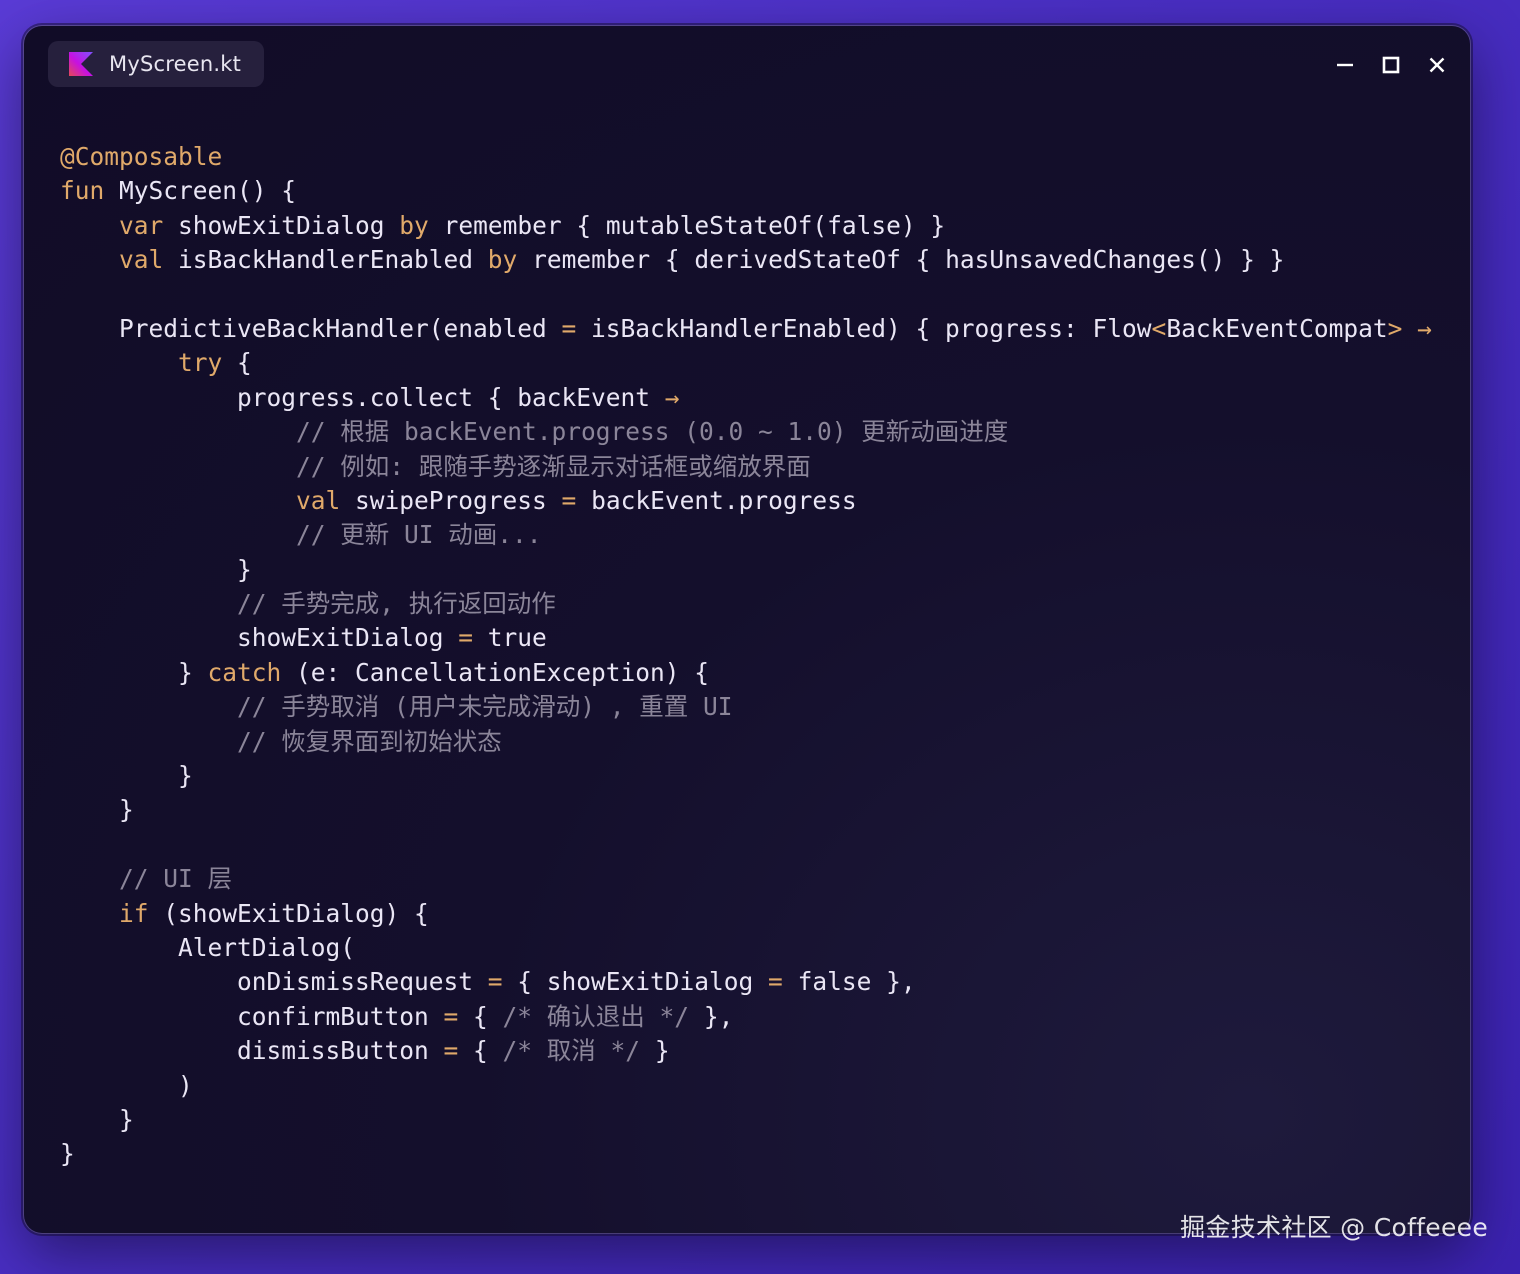 This screenshot has height=1274, width=1520. I want to click on code-token: confirmButton, so click(252, 1016).